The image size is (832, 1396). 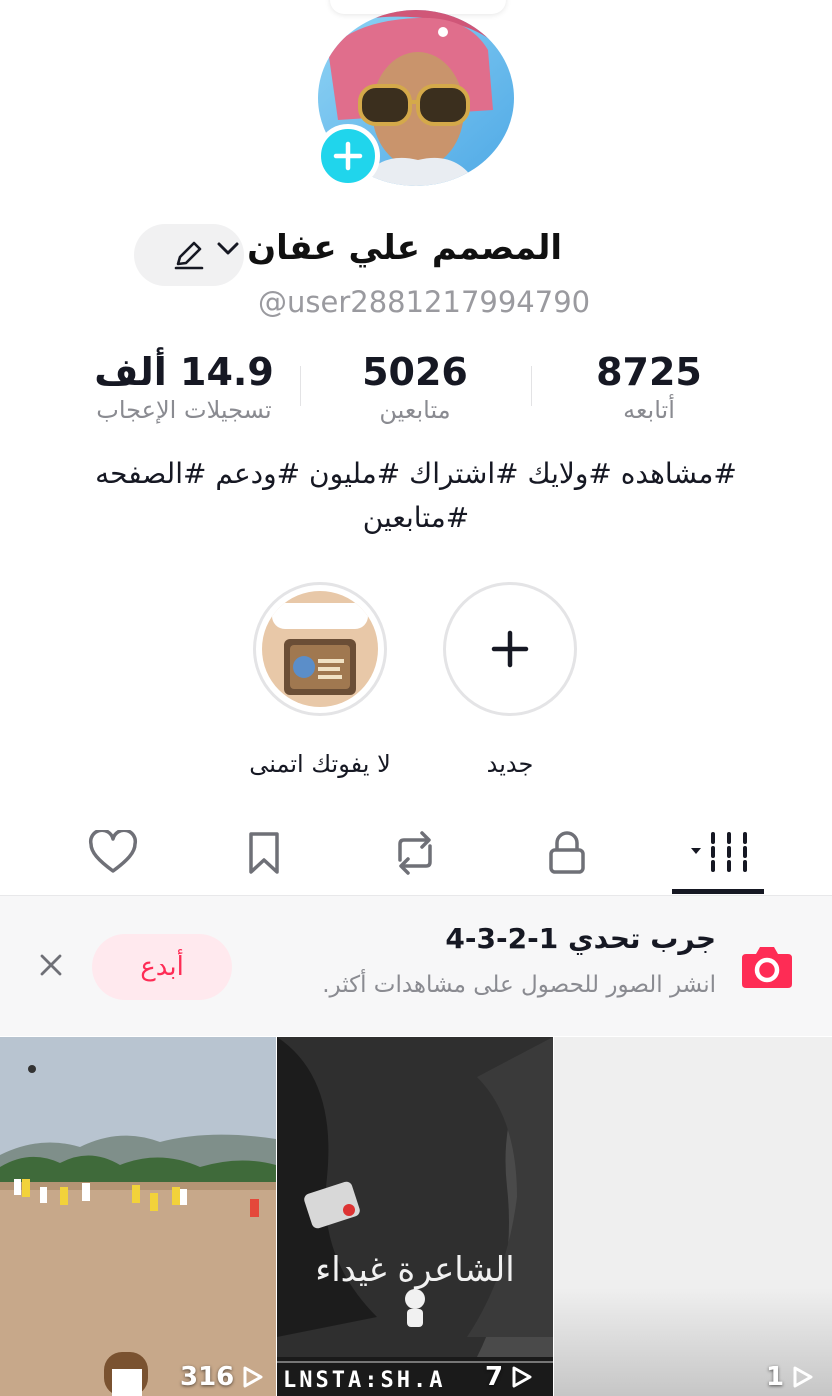 I want to click on lock-icon, so click(x=567, y=852).